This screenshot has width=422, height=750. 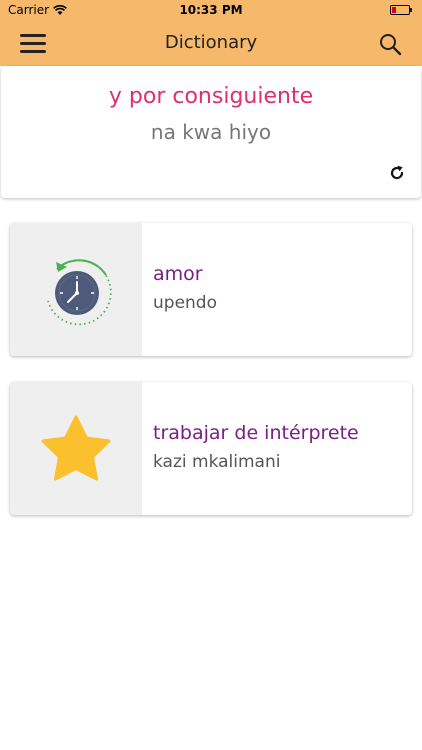 I want to click on refresh-icon, so click(x=397, y=172).